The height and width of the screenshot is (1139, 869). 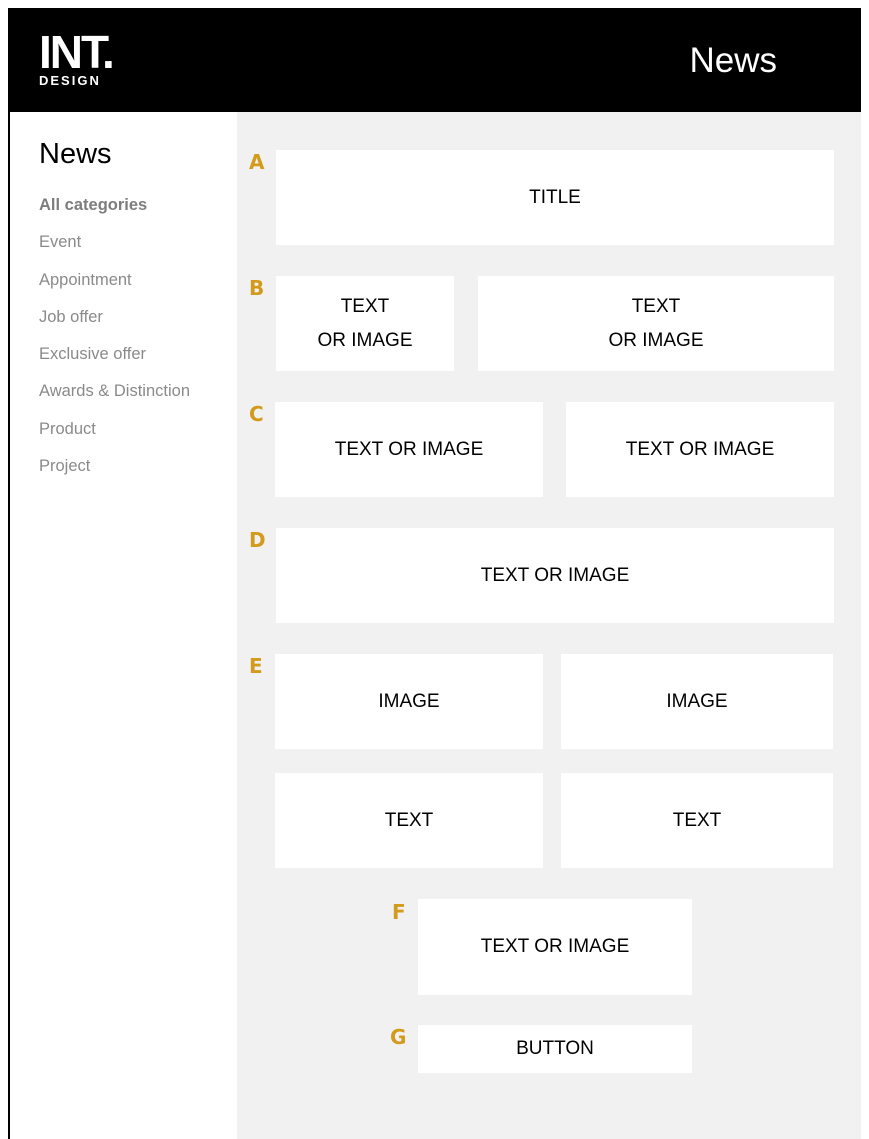 I want to click on row-label-b: B, so click(x=257, y=288).